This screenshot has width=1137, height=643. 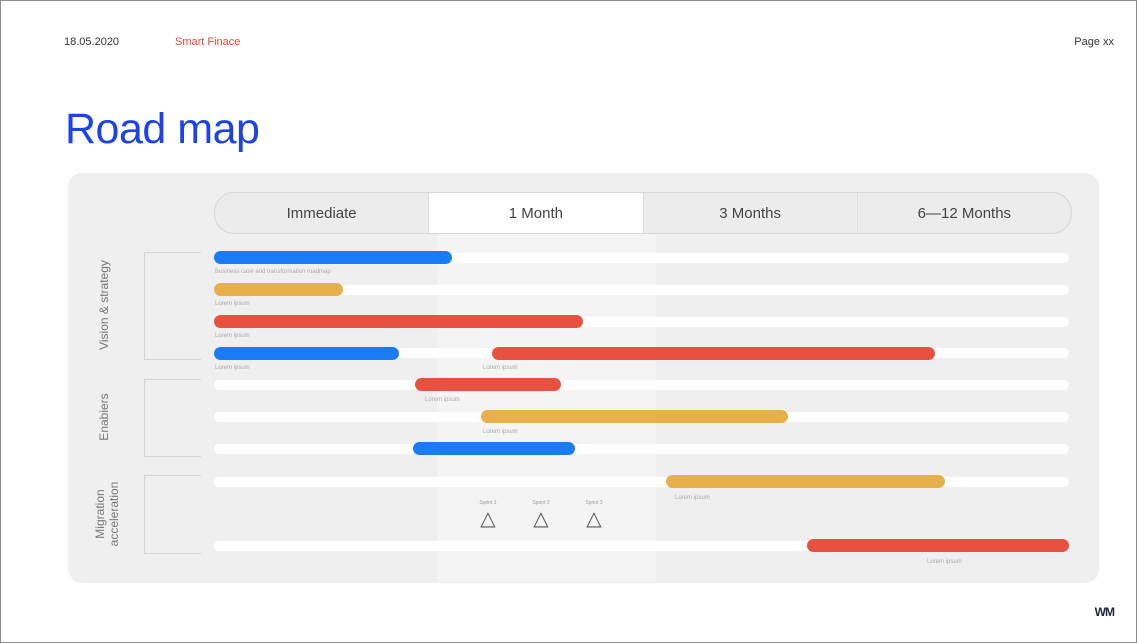 I want to click on sprint-label: Sprint 3, so click(x=594, y=503).